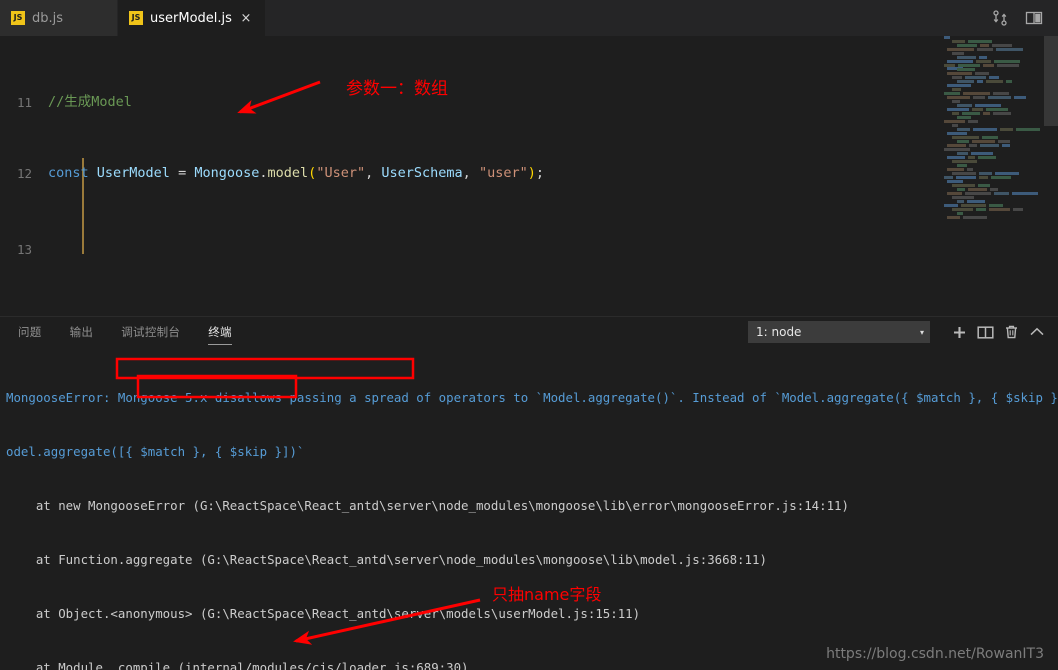 This screenshot has width=1058, height=670. I want to click on editor-tab-bar: JS db.js JS userModel.js ×, so click(529, 18).